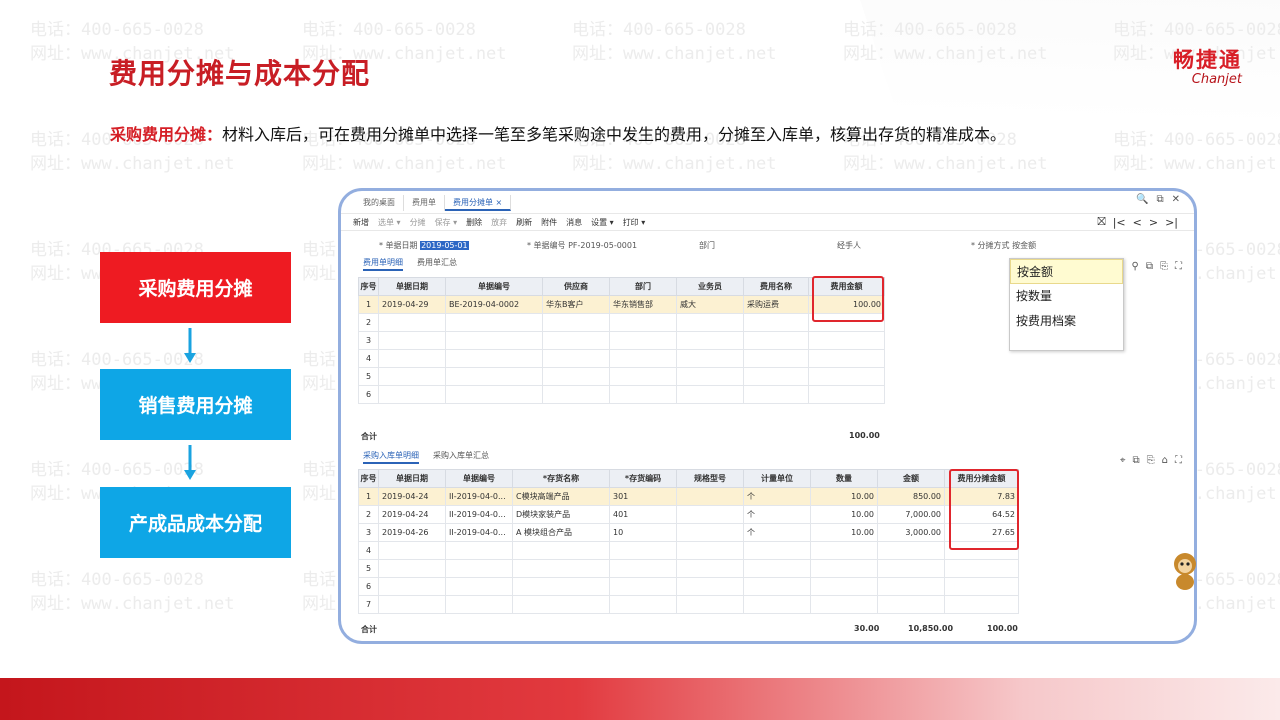 The width and height of the screenshot is (1280, 720). Describe the element at coordinates (688, 550) in the screenshot. I see `table-row-empty: 4` at that location.